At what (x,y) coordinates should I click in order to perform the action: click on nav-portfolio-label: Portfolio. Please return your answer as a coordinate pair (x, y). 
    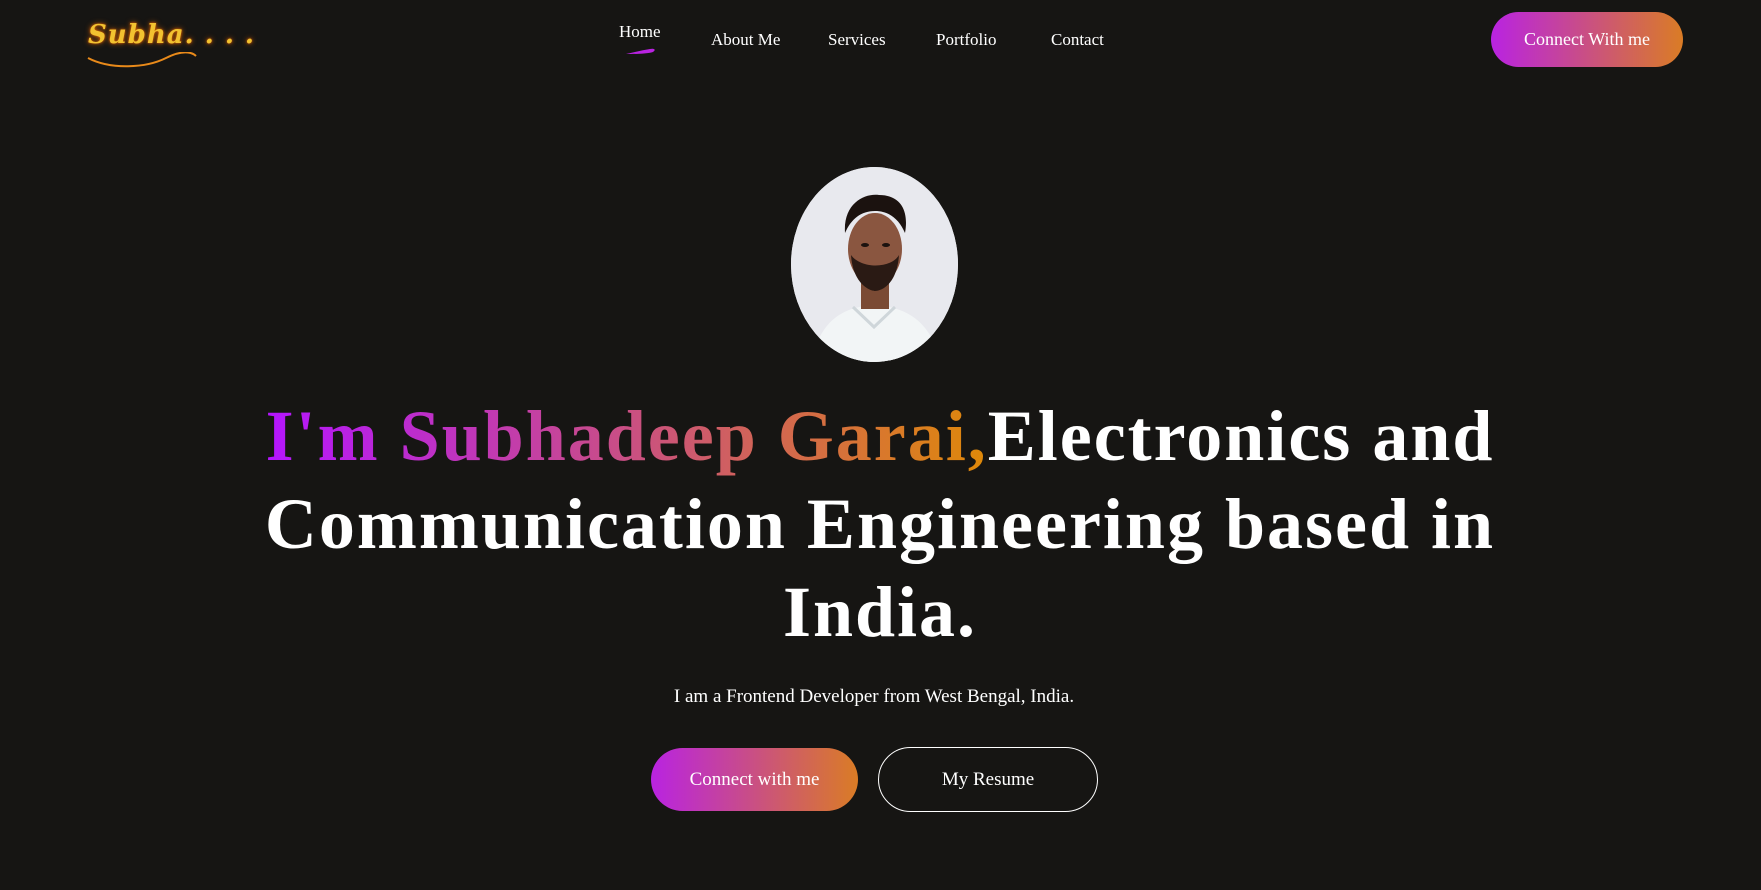
    Looking at the image, I should click on (966, 39).